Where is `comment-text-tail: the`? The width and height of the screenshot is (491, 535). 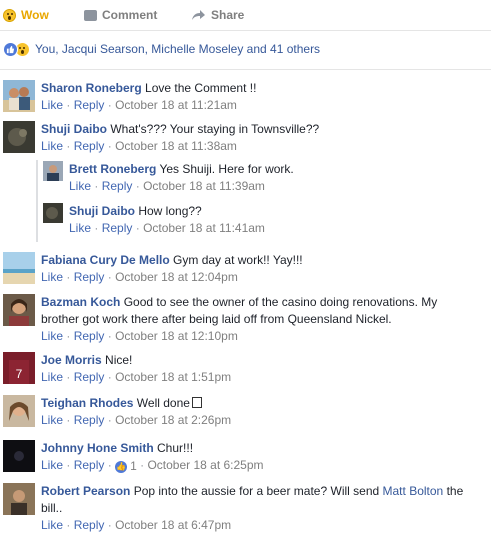 comment-text-tail: the is located at coordinates (455, 491).